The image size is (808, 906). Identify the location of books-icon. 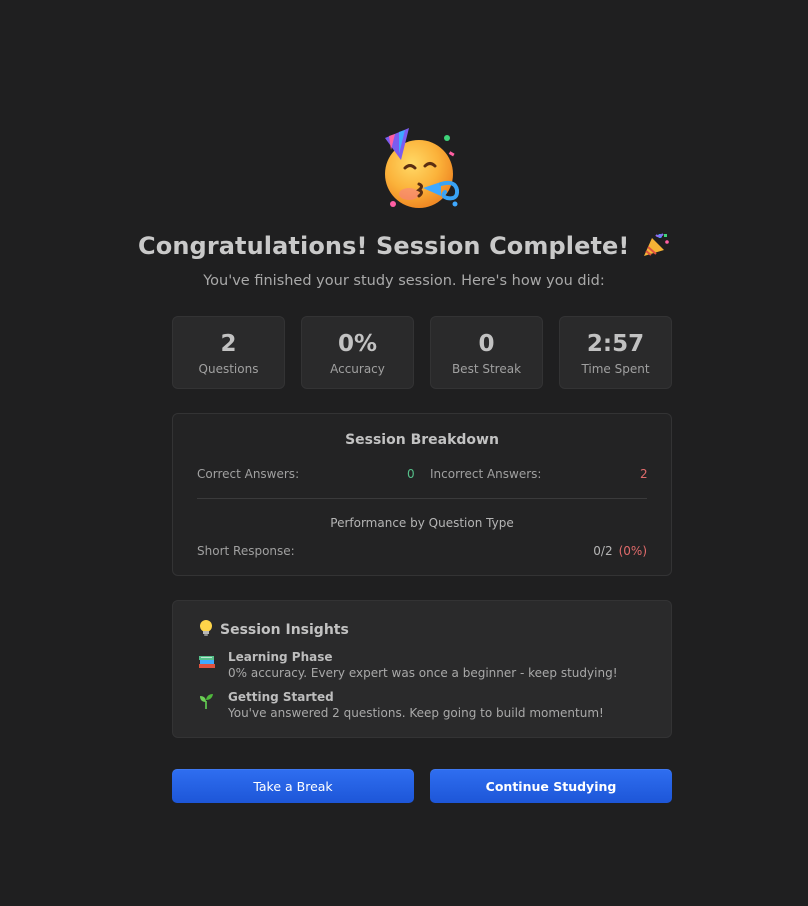
(207, 662).